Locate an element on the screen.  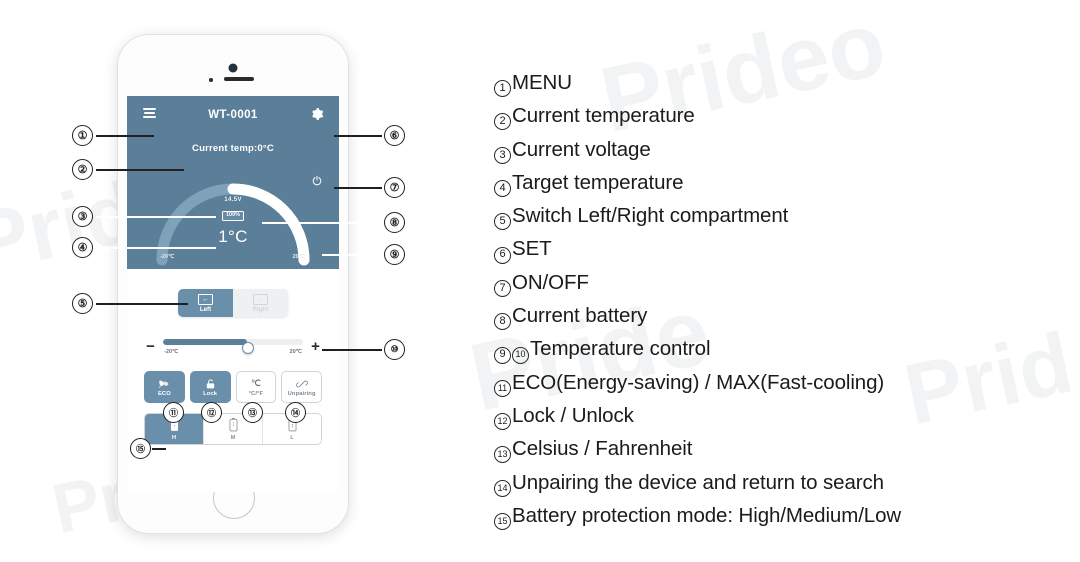
legend-text: MENU is located at coordinates (542, 82).